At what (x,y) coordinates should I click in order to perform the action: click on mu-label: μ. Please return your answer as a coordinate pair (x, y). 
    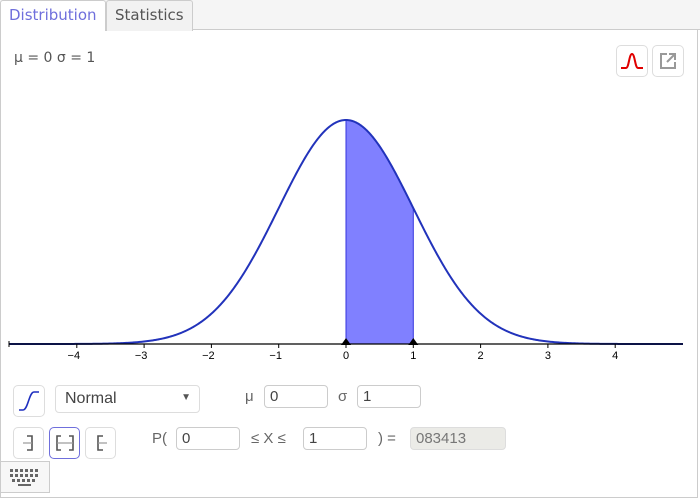
    Looking at the image, I should click on (249, 396).